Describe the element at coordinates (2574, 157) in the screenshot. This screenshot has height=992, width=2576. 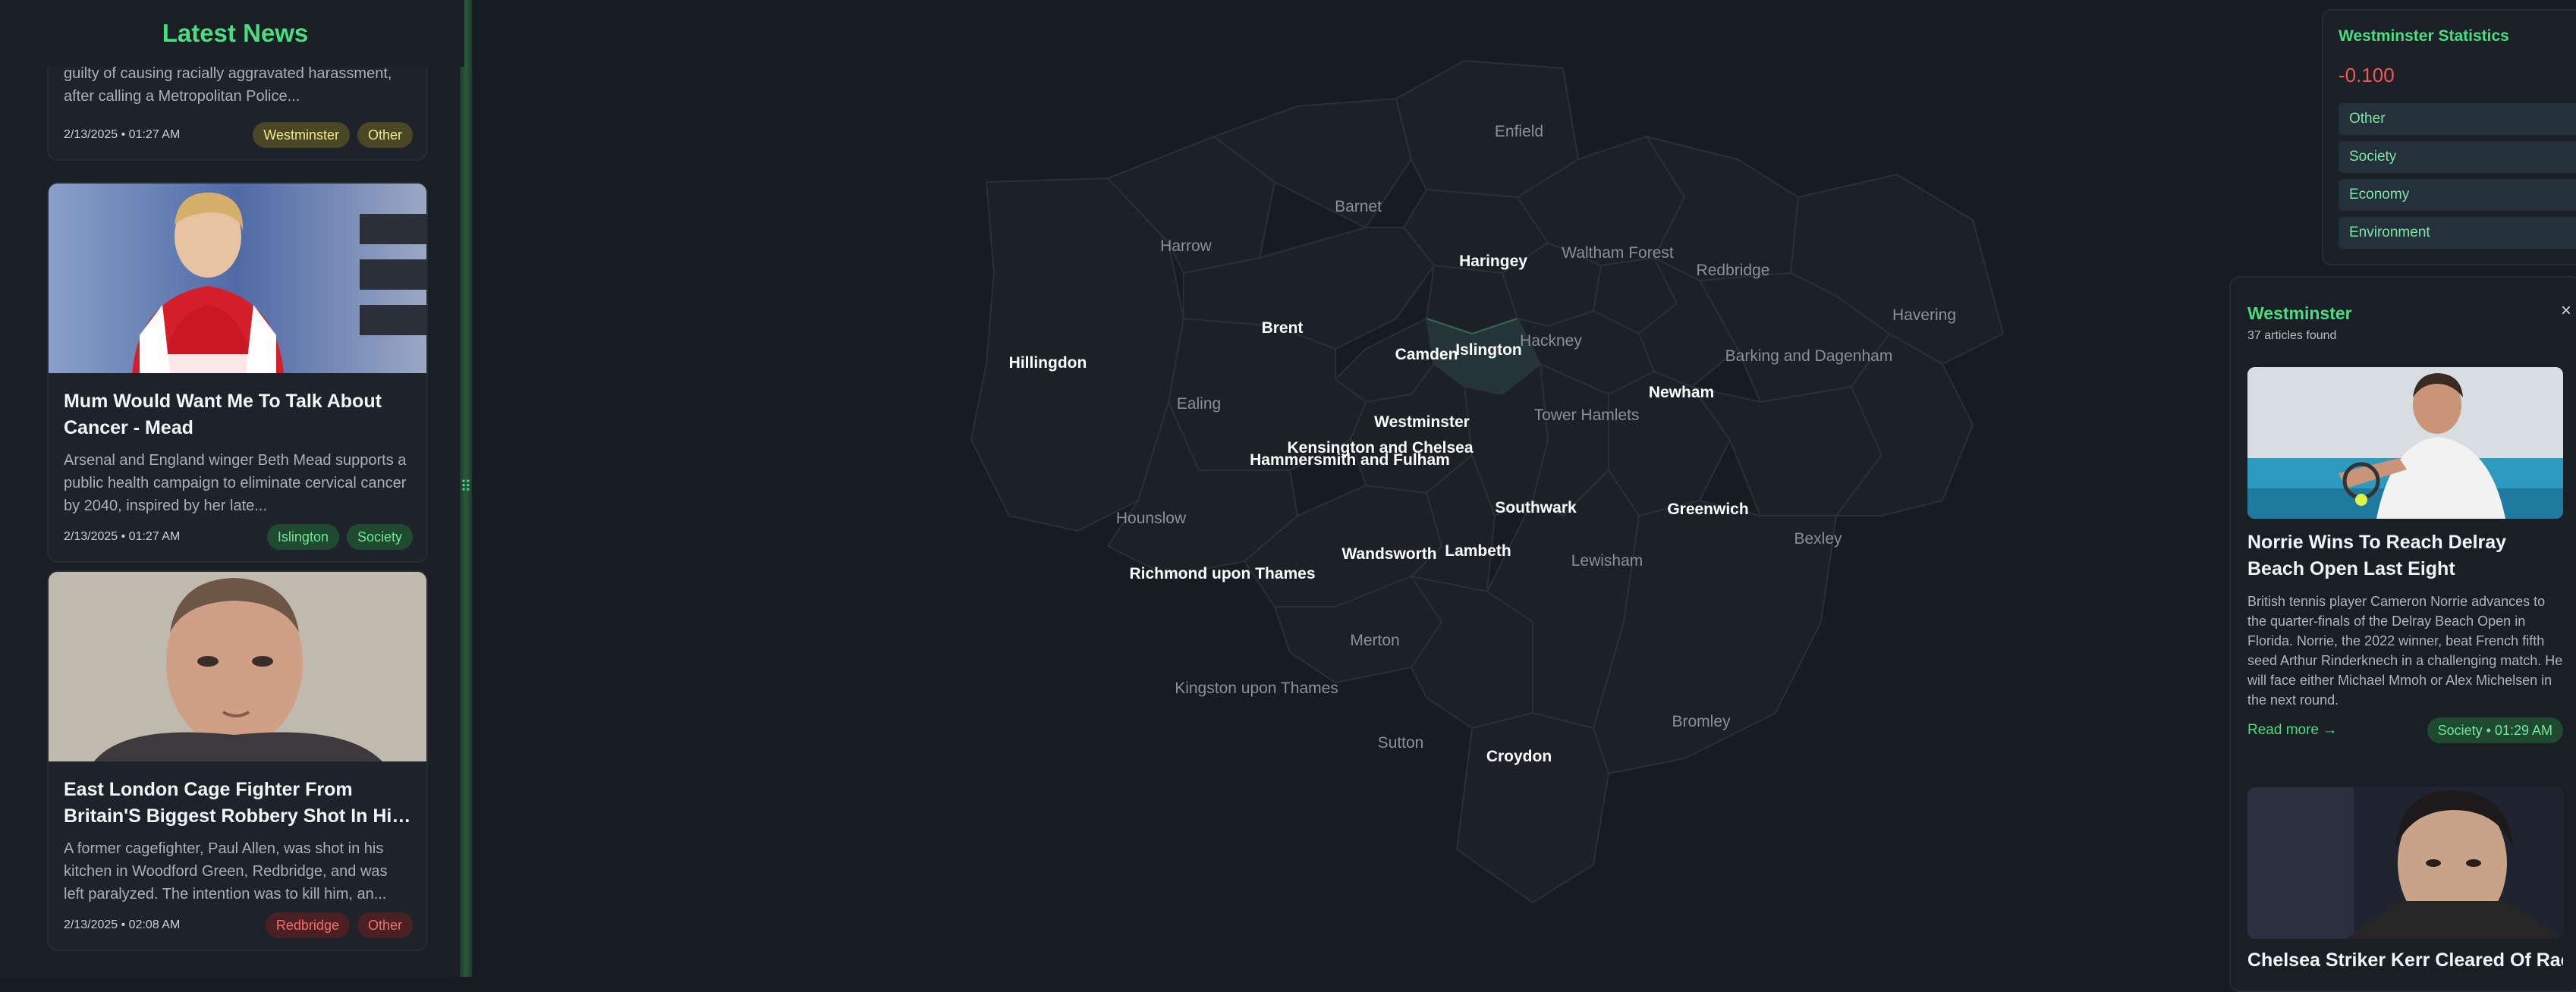
I see `stat-value: 8` at that location.